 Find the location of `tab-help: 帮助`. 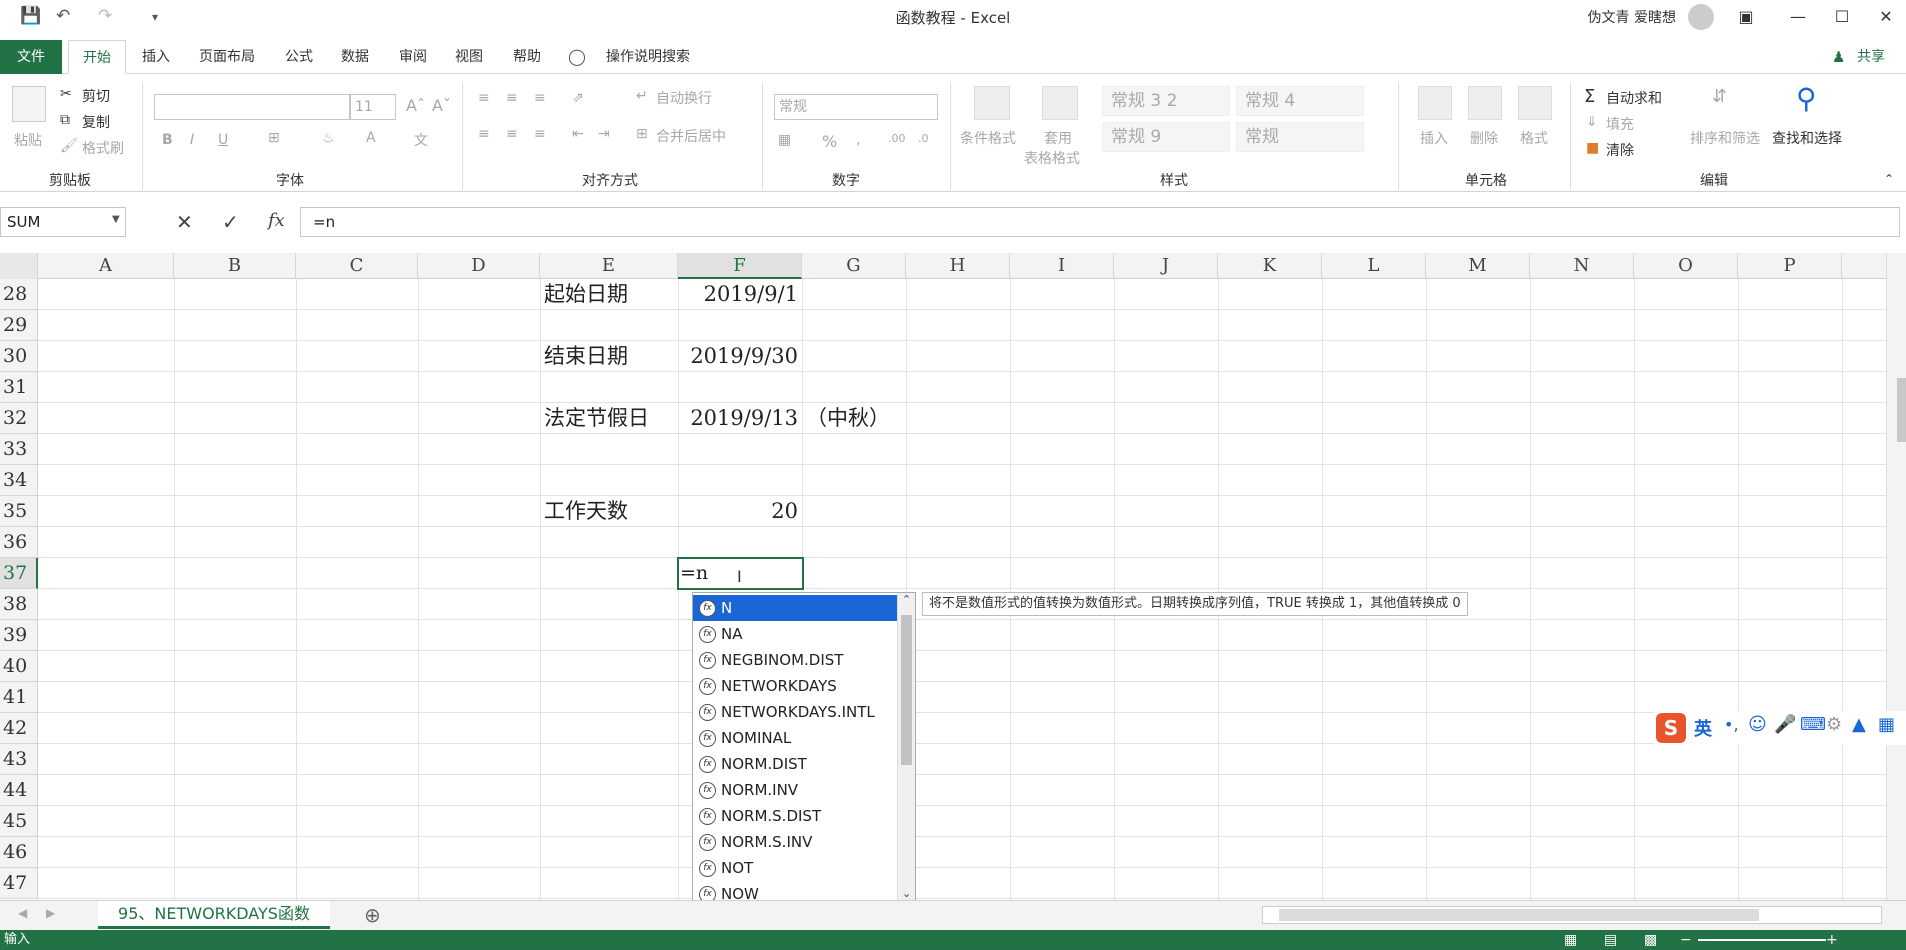

tab-help: 帮助 is located at coordinates (527, 57).